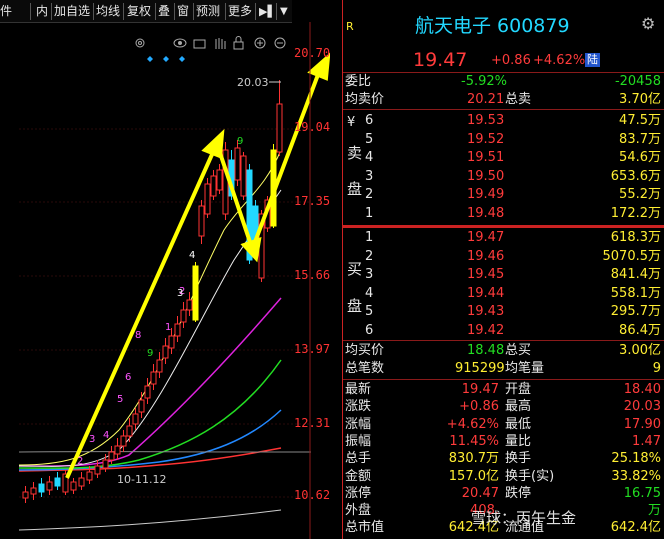  I want to click on stat-value: +4.62%, so click(472, 424).